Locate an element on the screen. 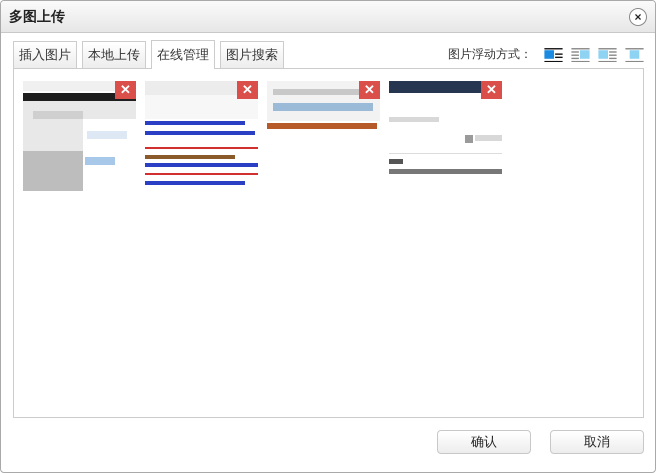 This screenshot has width=656, height=473. float-none-icon is located at coordinates (607, 54).